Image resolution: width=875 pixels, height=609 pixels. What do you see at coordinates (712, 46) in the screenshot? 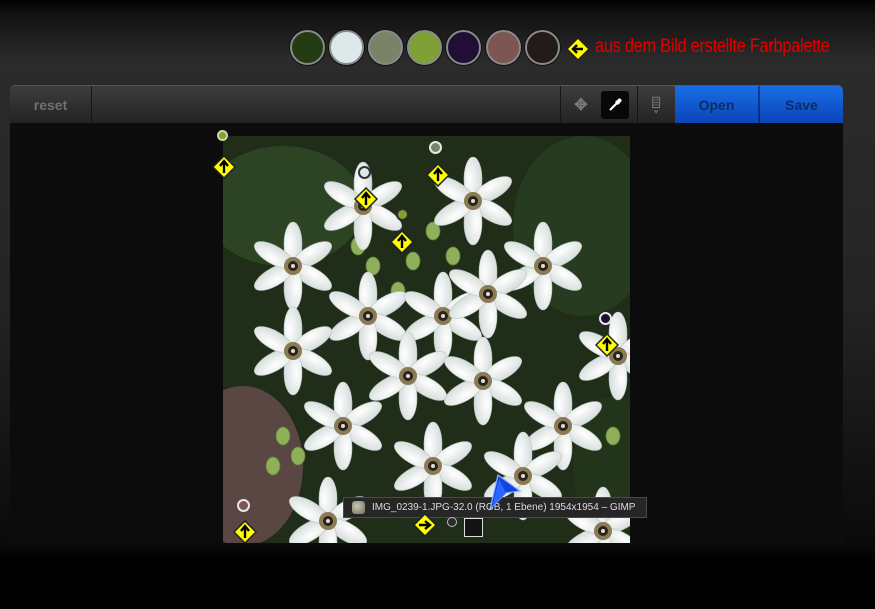
I see `palette-caption: aus dem Bild erstellte Farbpalette` at bounding box center [712, 46].